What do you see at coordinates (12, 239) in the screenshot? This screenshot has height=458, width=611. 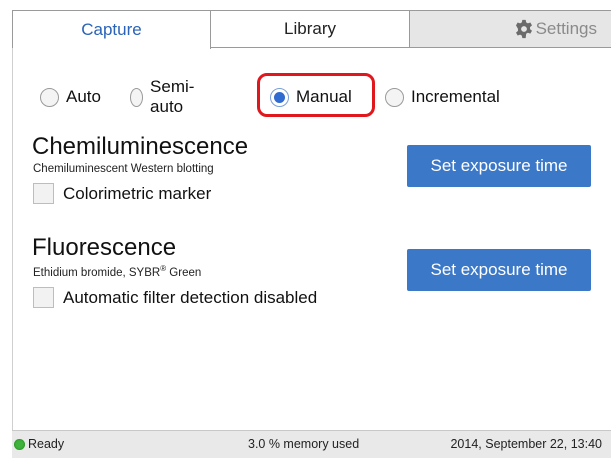 I see `content-border` at bounding box center [12, 239].